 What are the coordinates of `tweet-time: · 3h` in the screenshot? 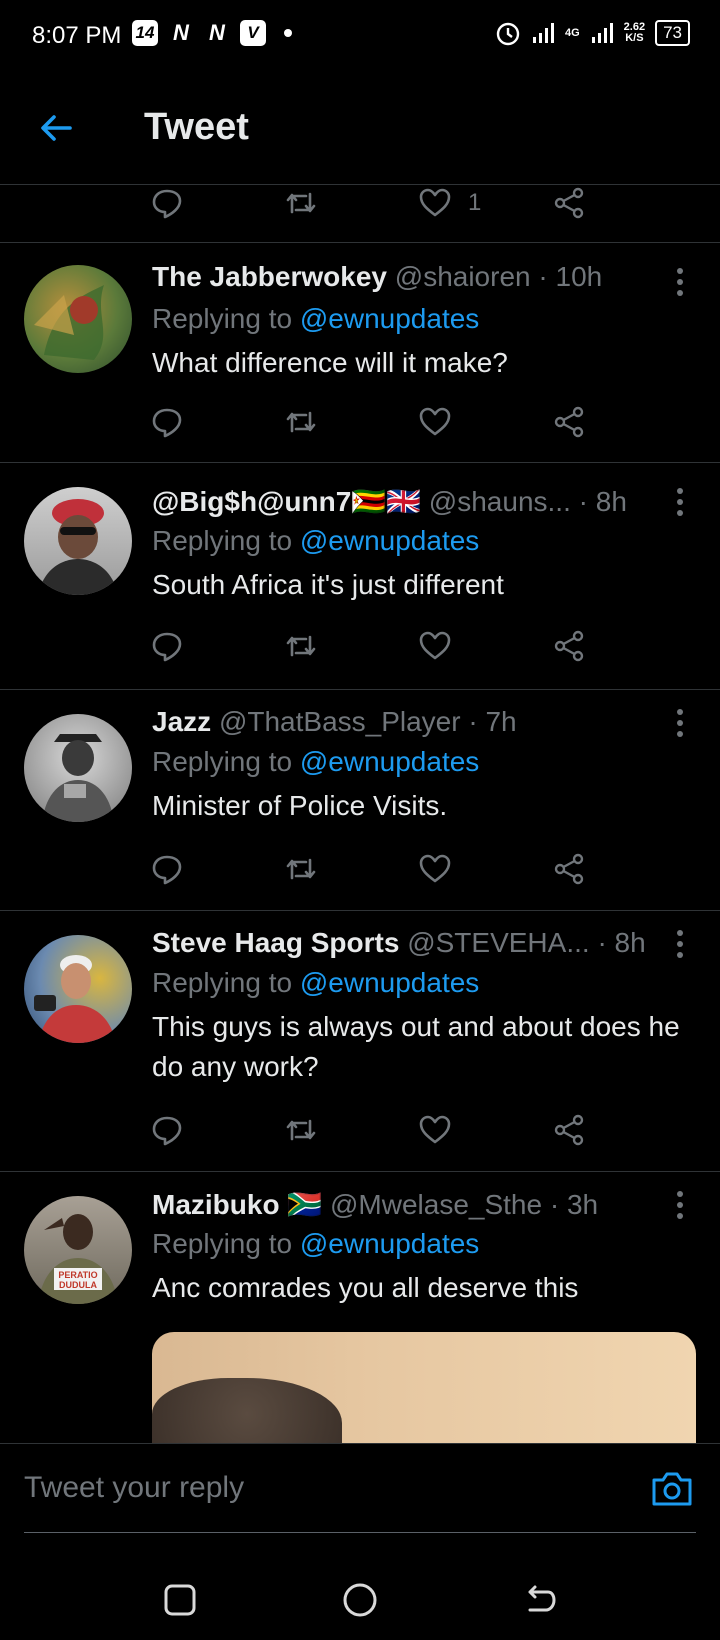 It's located at (574, 1204).